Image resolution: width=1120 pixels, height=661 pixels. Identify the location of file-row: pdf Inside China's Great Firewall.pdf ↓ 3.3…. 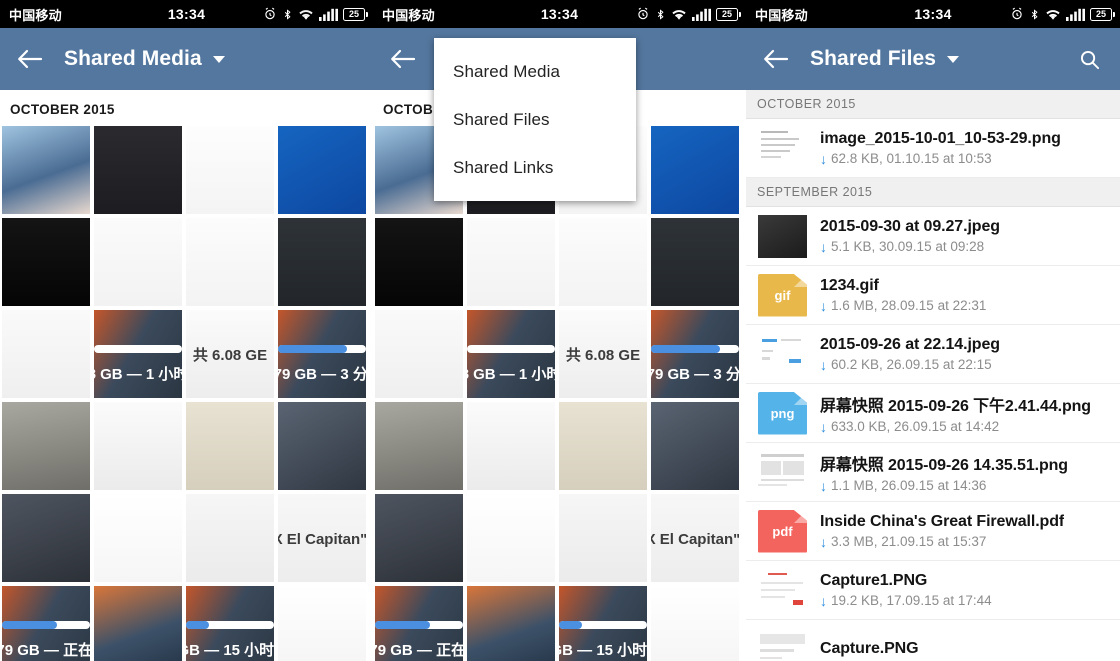
(933, 531).